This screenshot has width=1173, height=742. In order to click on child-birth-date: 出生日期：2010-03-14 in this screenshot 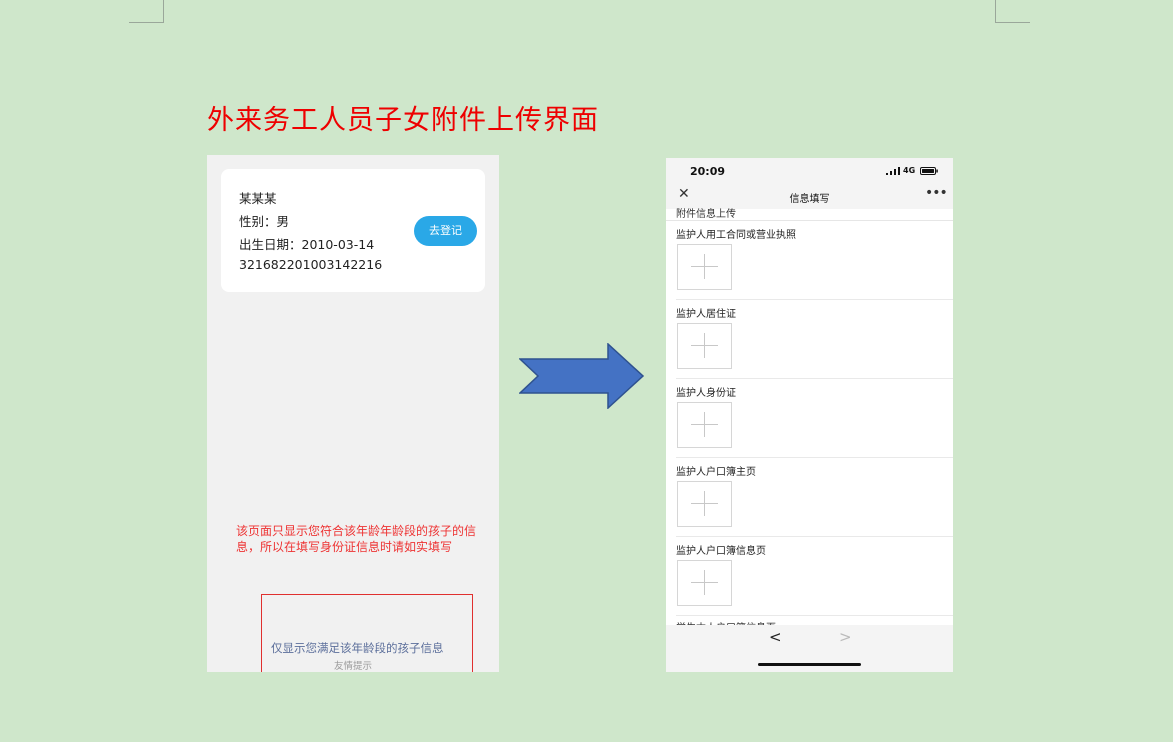, I will do `click(307, 244)`.